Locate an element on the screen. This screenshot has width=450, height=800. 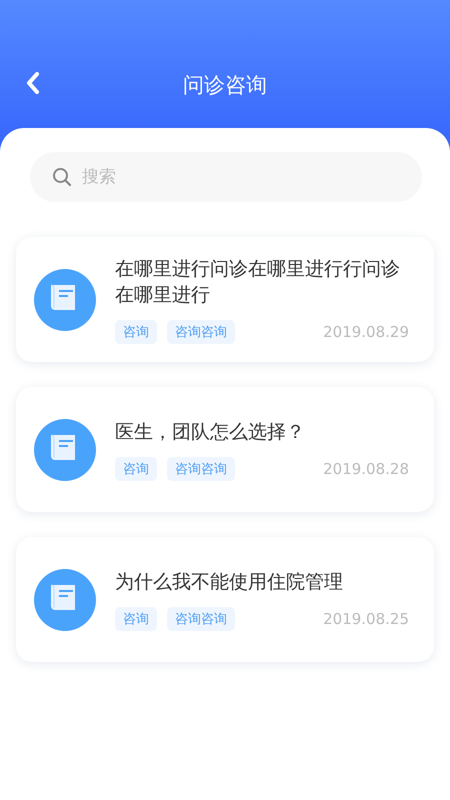
page-title: 问诊咨询 is located at coordinates (225, 85).